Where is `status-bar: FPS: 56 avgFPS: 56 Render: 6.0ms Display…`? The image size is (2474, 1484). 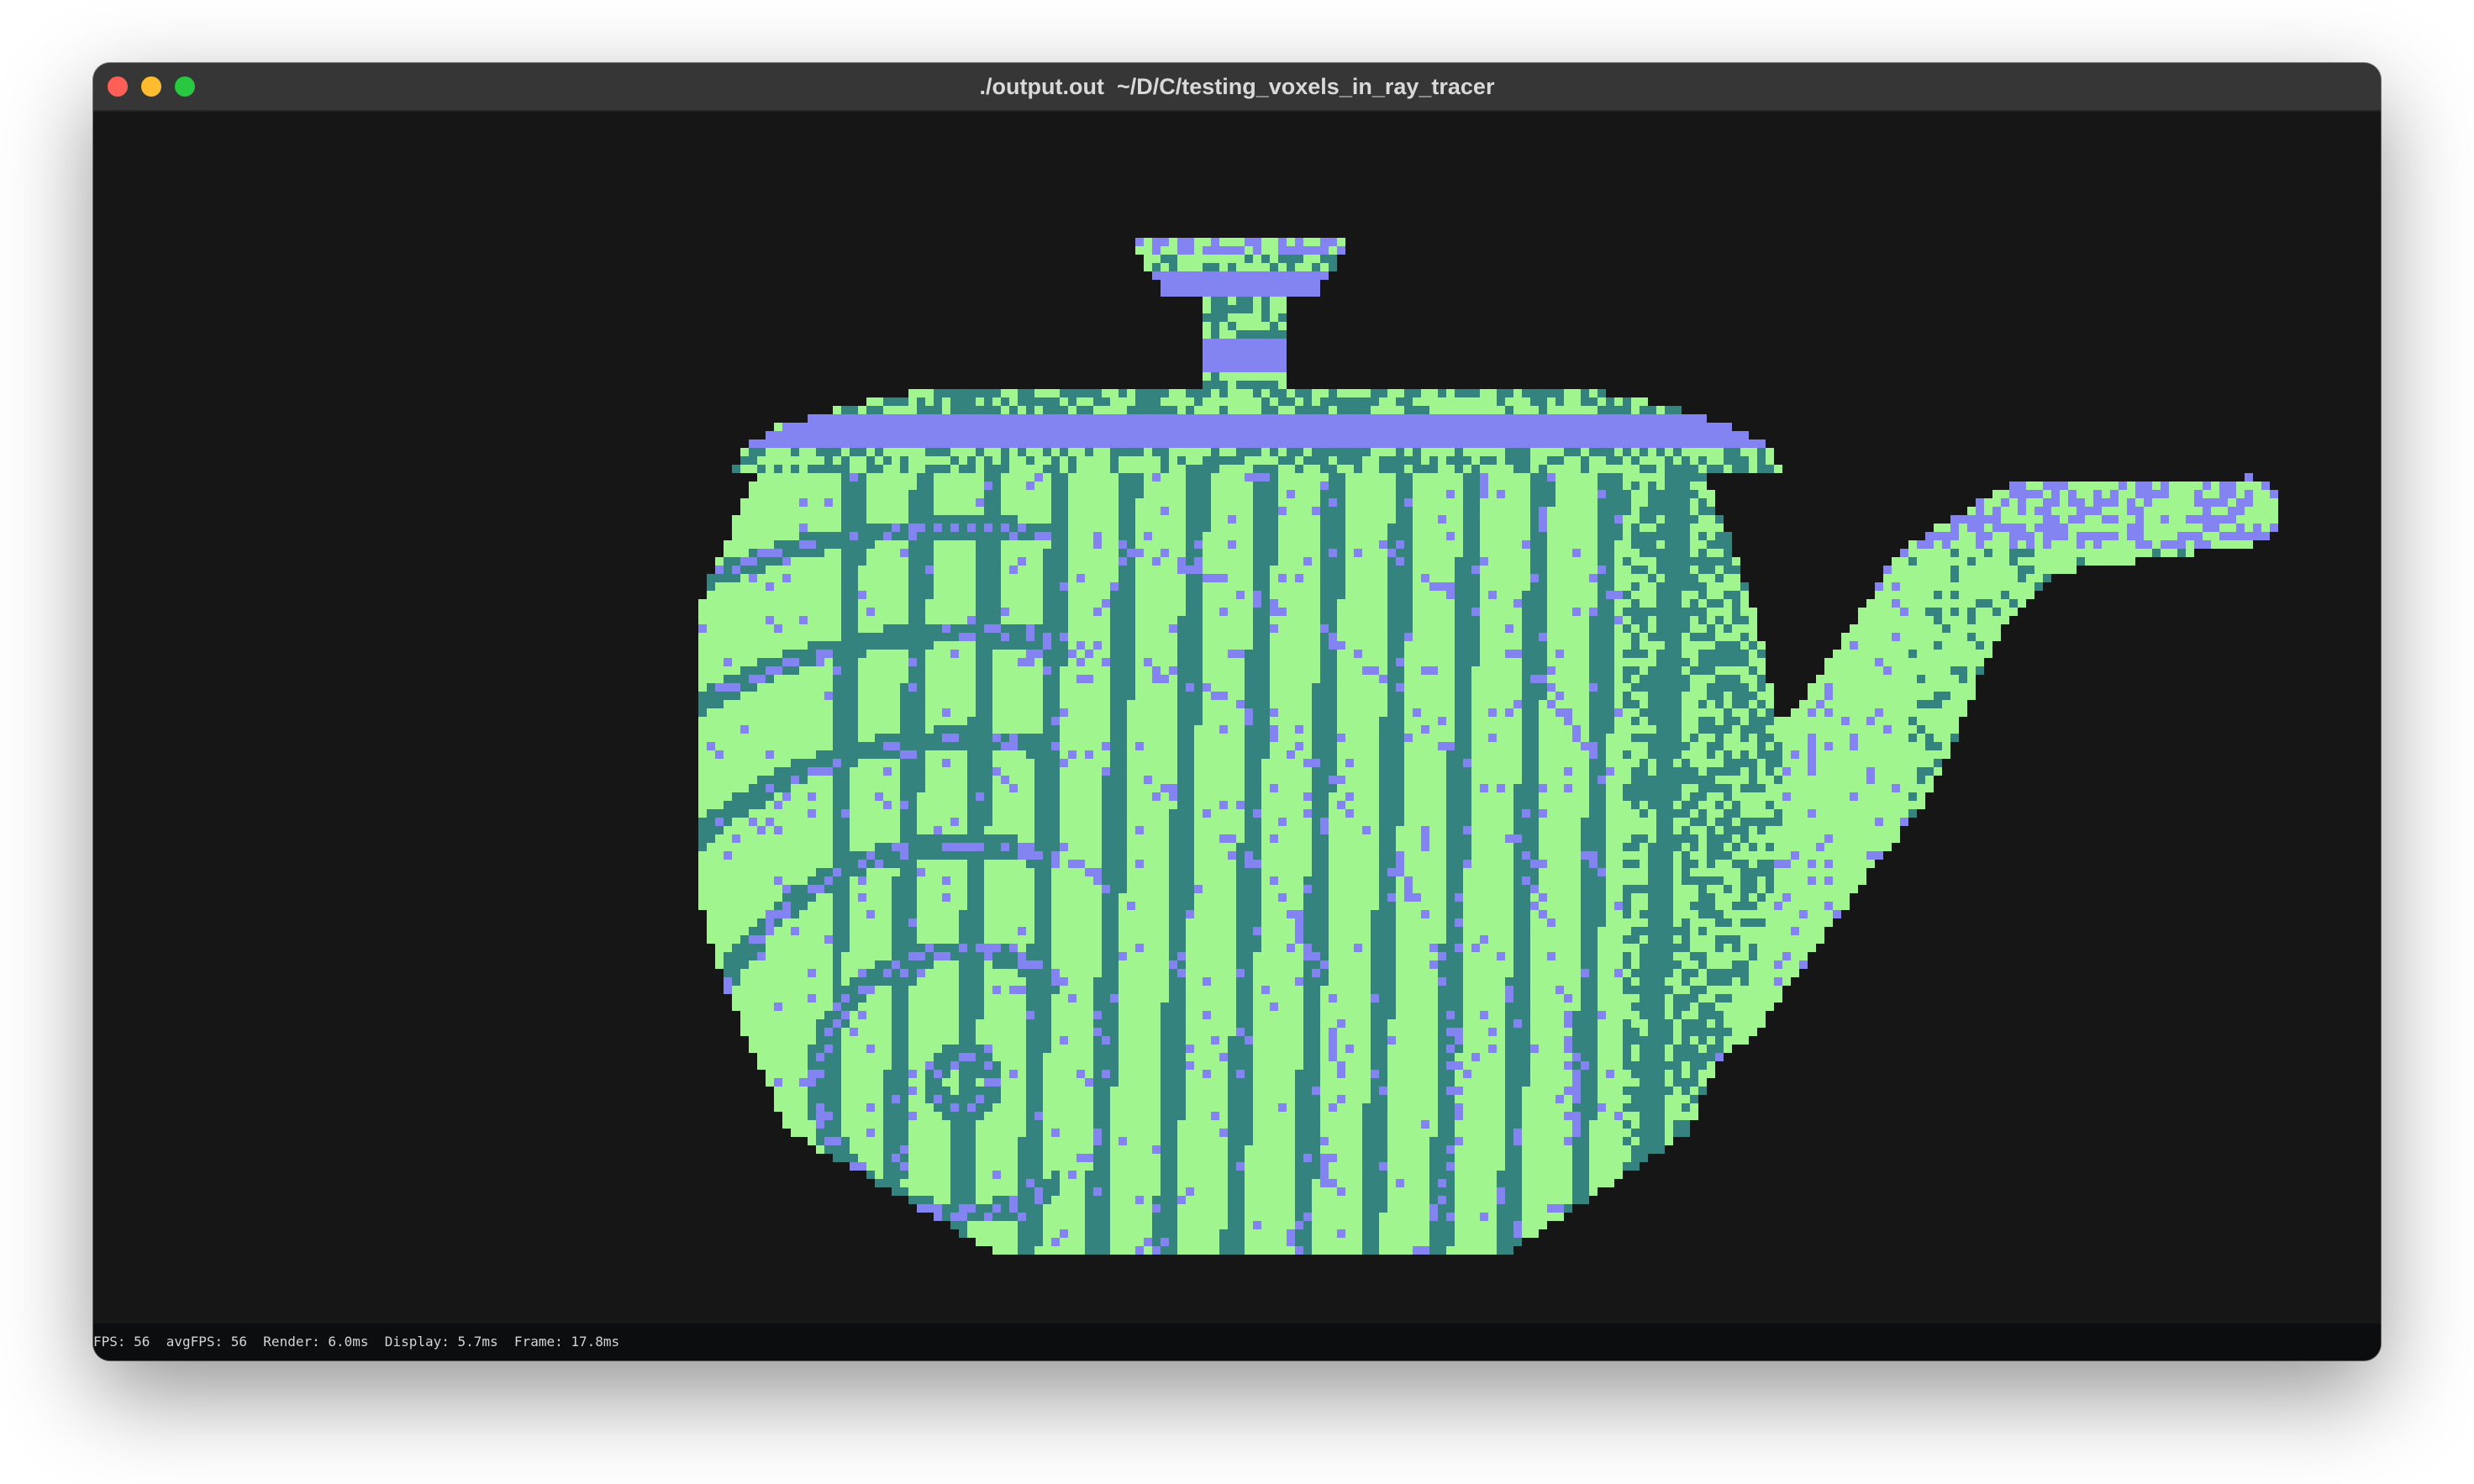 status-bar: FPS: 56 avgFPS: 56 Render: 6.0ms Display… is located at coordinates (1237, 1342).